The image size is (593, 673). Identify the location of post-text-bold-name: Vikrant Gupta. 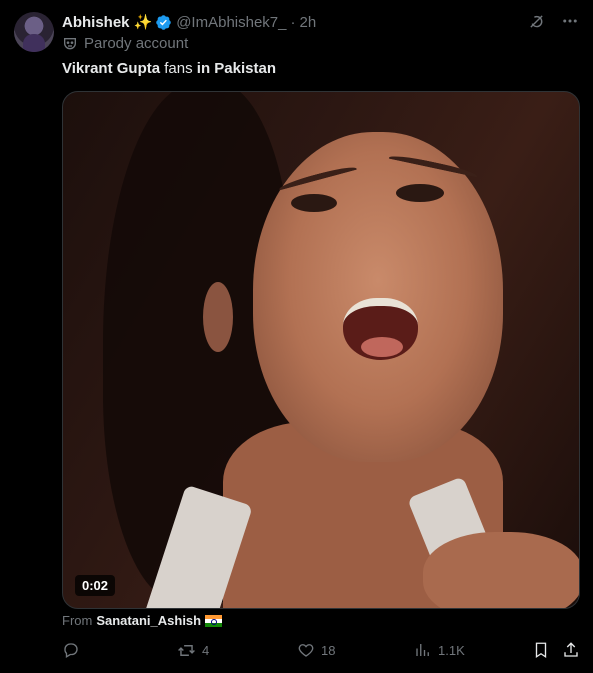
(111, 68).